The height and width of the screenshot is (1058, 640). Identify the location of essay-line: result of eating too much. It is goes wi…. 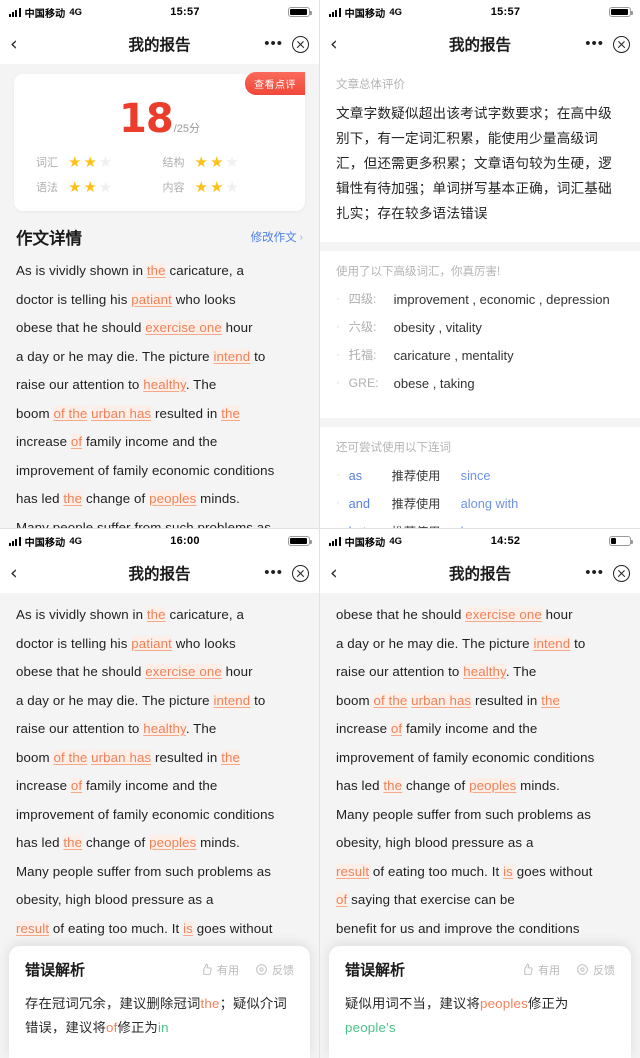
(159, 929).